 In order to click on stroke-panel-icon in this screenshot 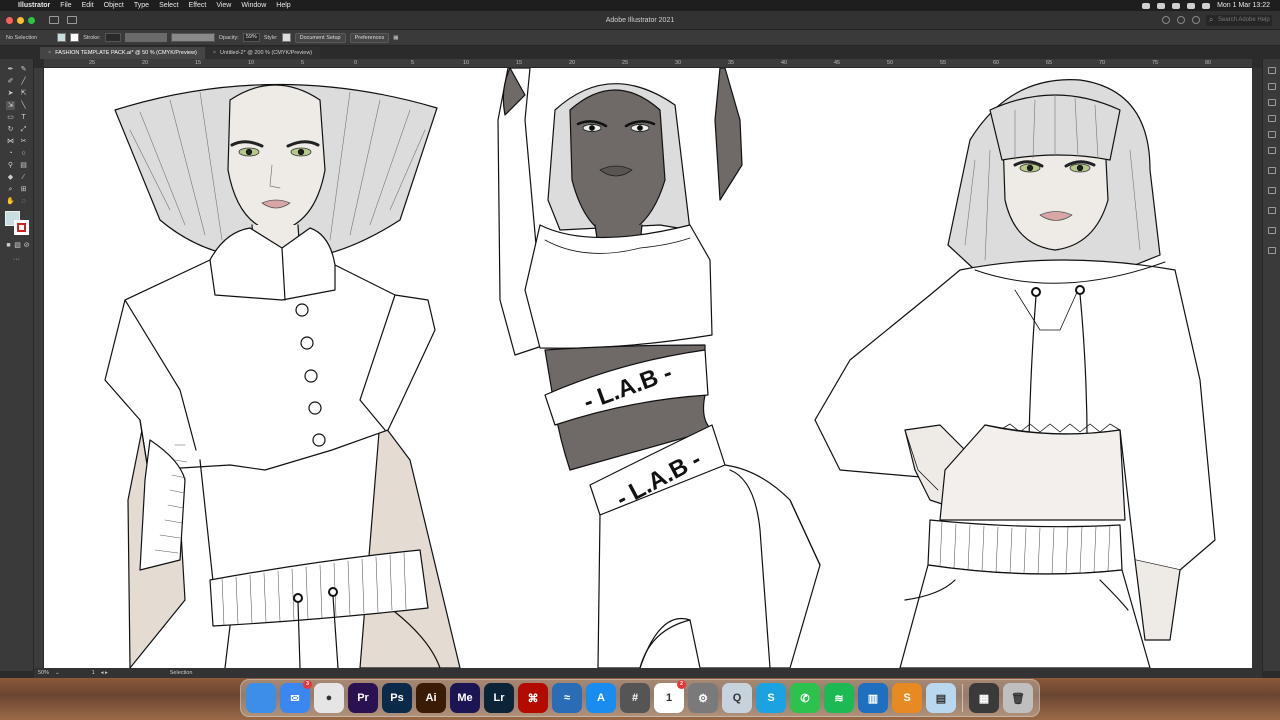, I will do `click(1272, 190)`.